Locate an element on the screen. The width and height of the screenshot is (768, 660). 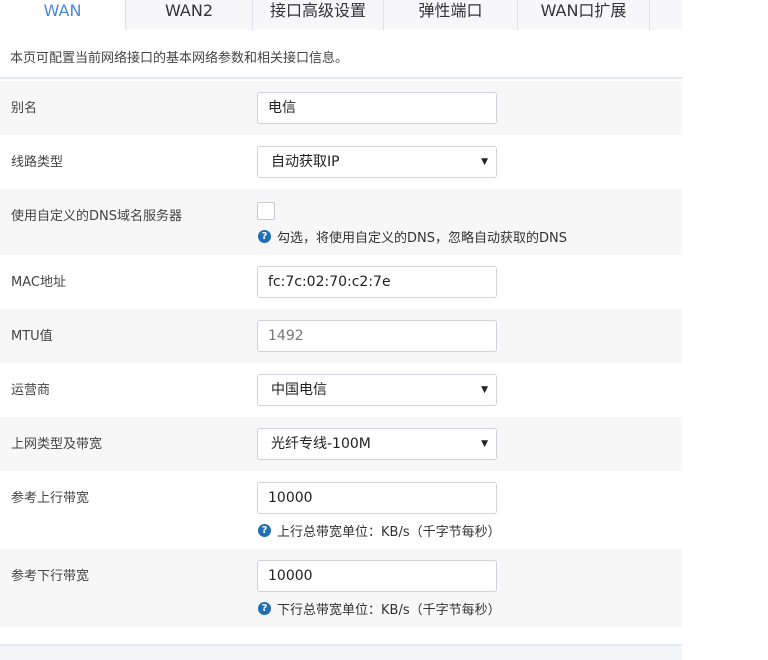
isp-label: 运营商 is located at coordinates (31, 390).